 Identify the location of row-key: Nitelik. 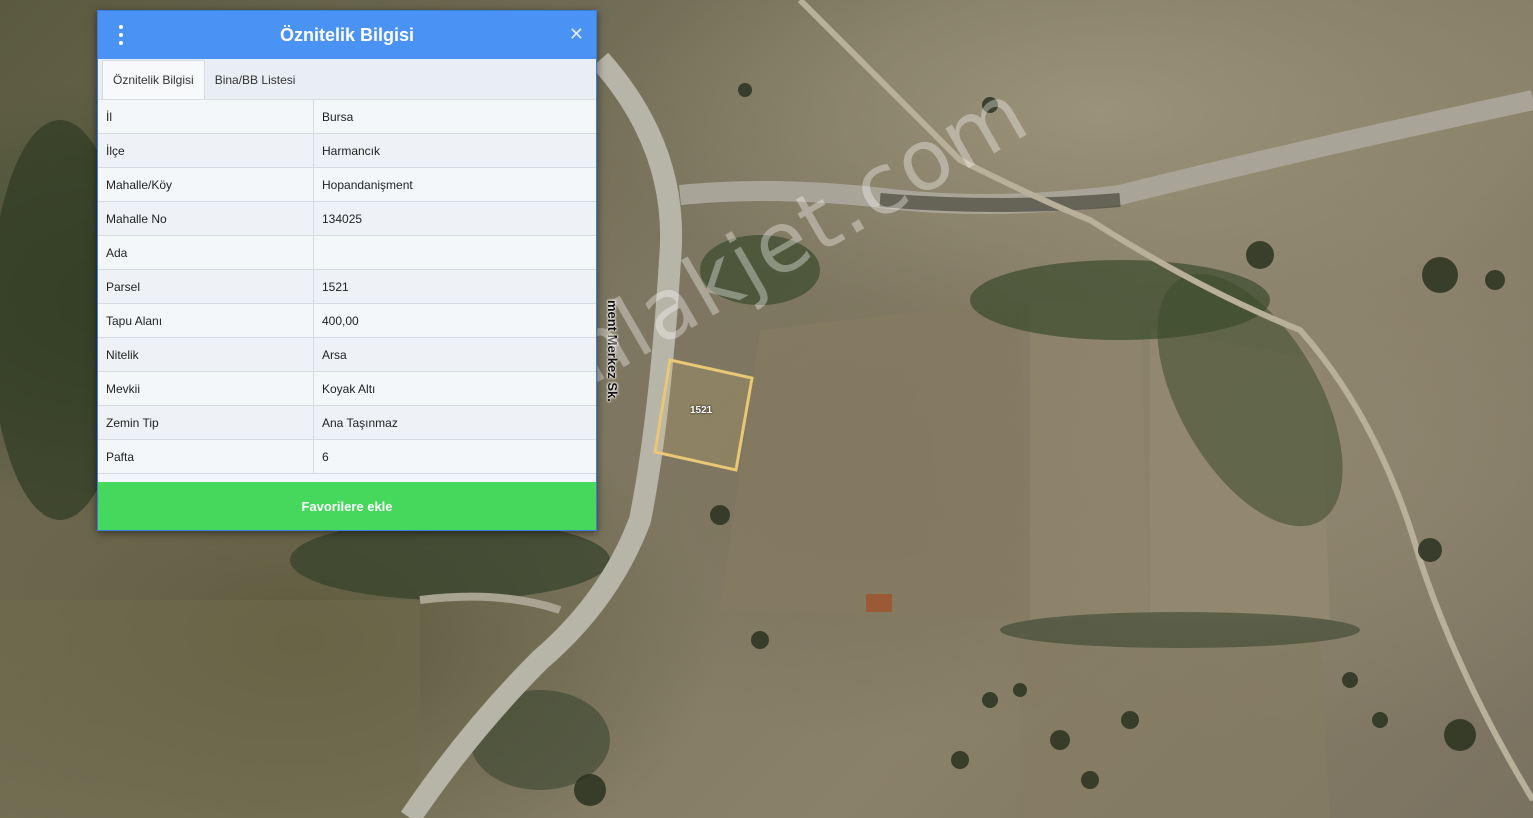
(206, 354).